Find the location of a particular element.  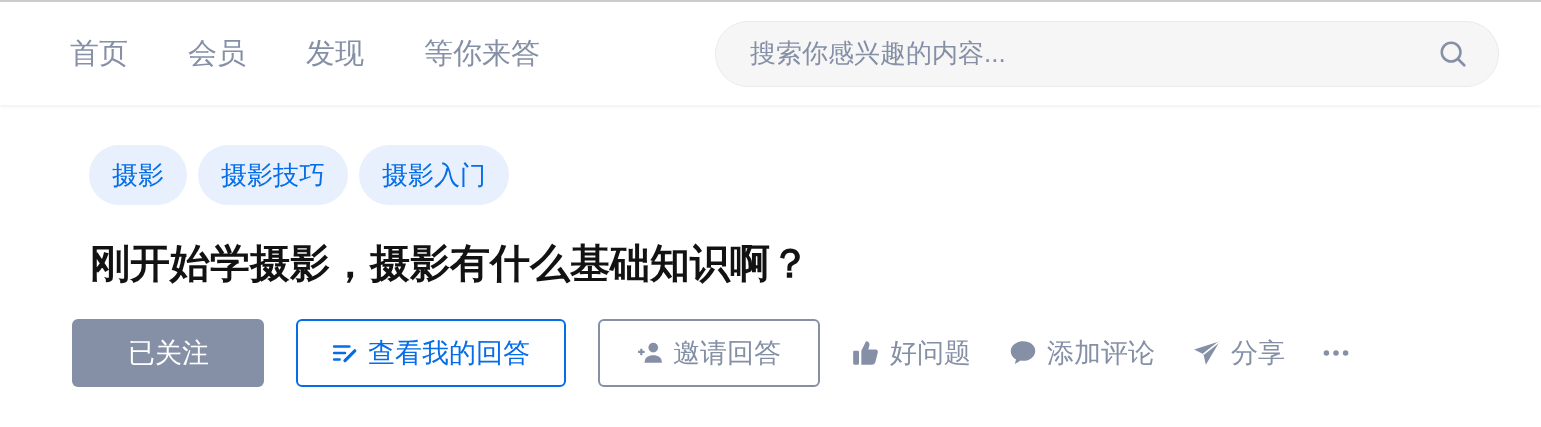

more-button is located at coordinates (1336, 353).